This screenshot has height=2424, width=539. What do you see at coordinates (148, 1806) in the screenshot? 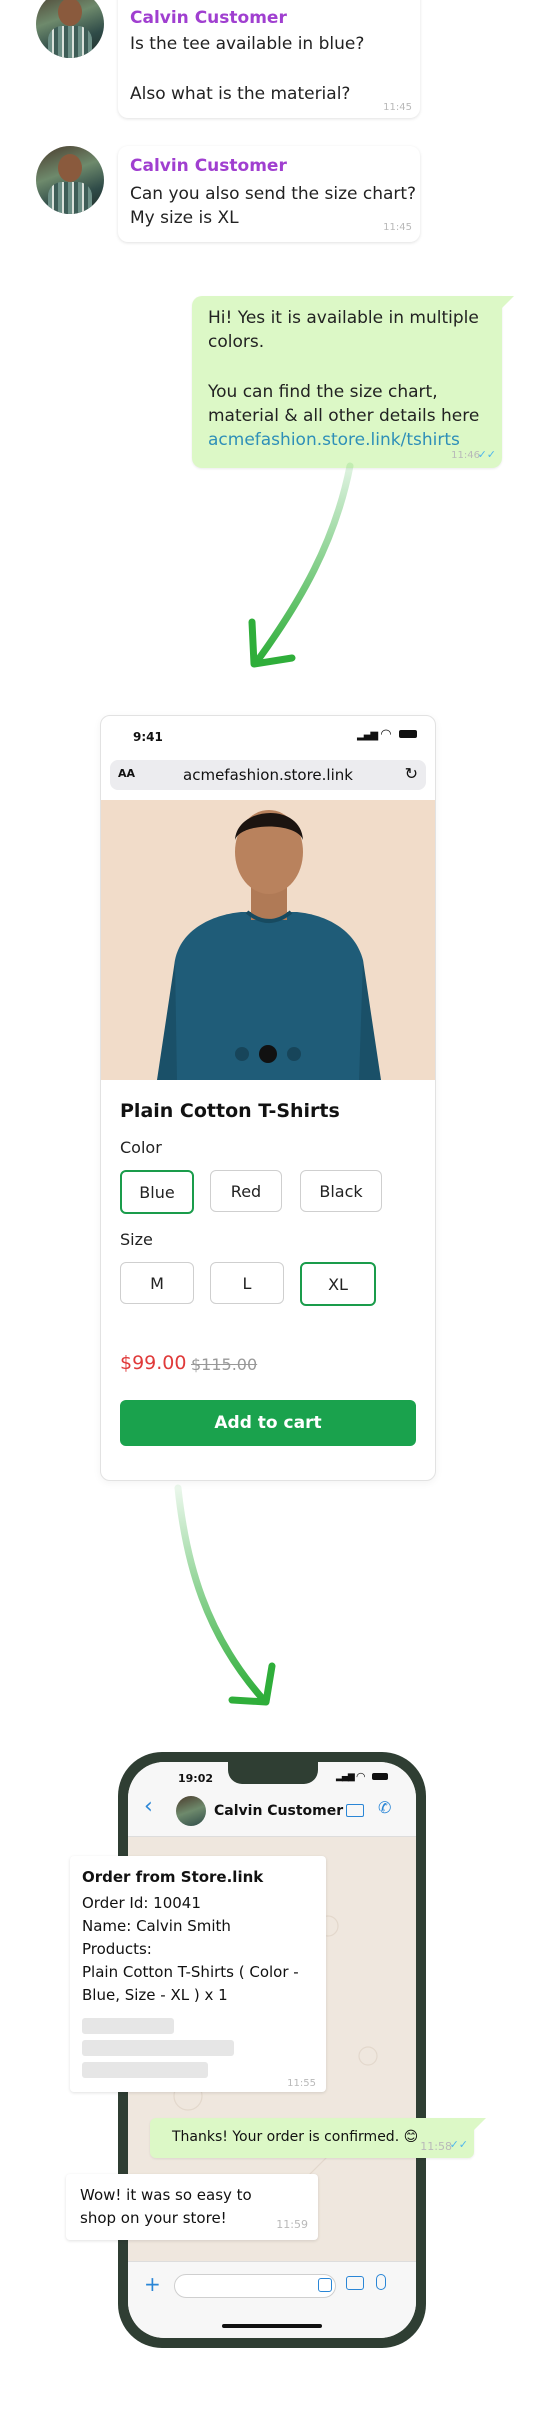
I see `back-chevron-icon: ‹` at bounding box center [148, 1806].